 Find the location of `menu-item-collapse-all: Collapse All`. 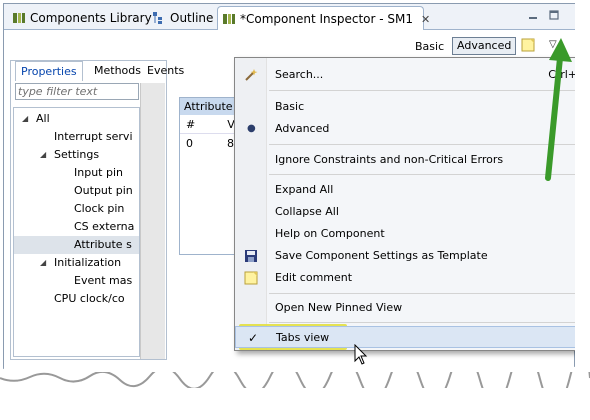

menu-item-collapse-all: Collapse All is located at coordinates (405, 212).